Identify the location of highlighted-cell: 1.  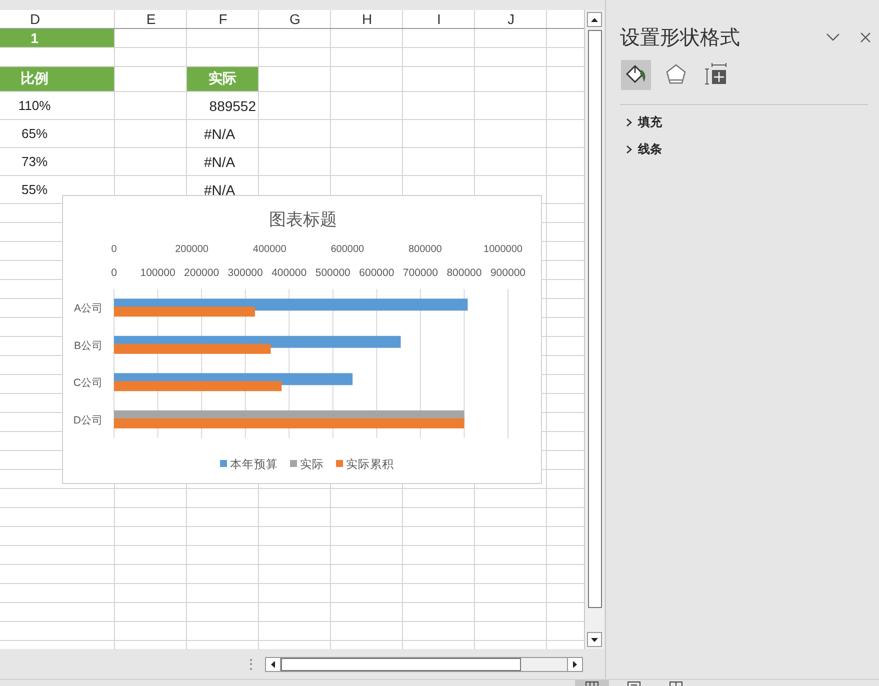
(57, 38).